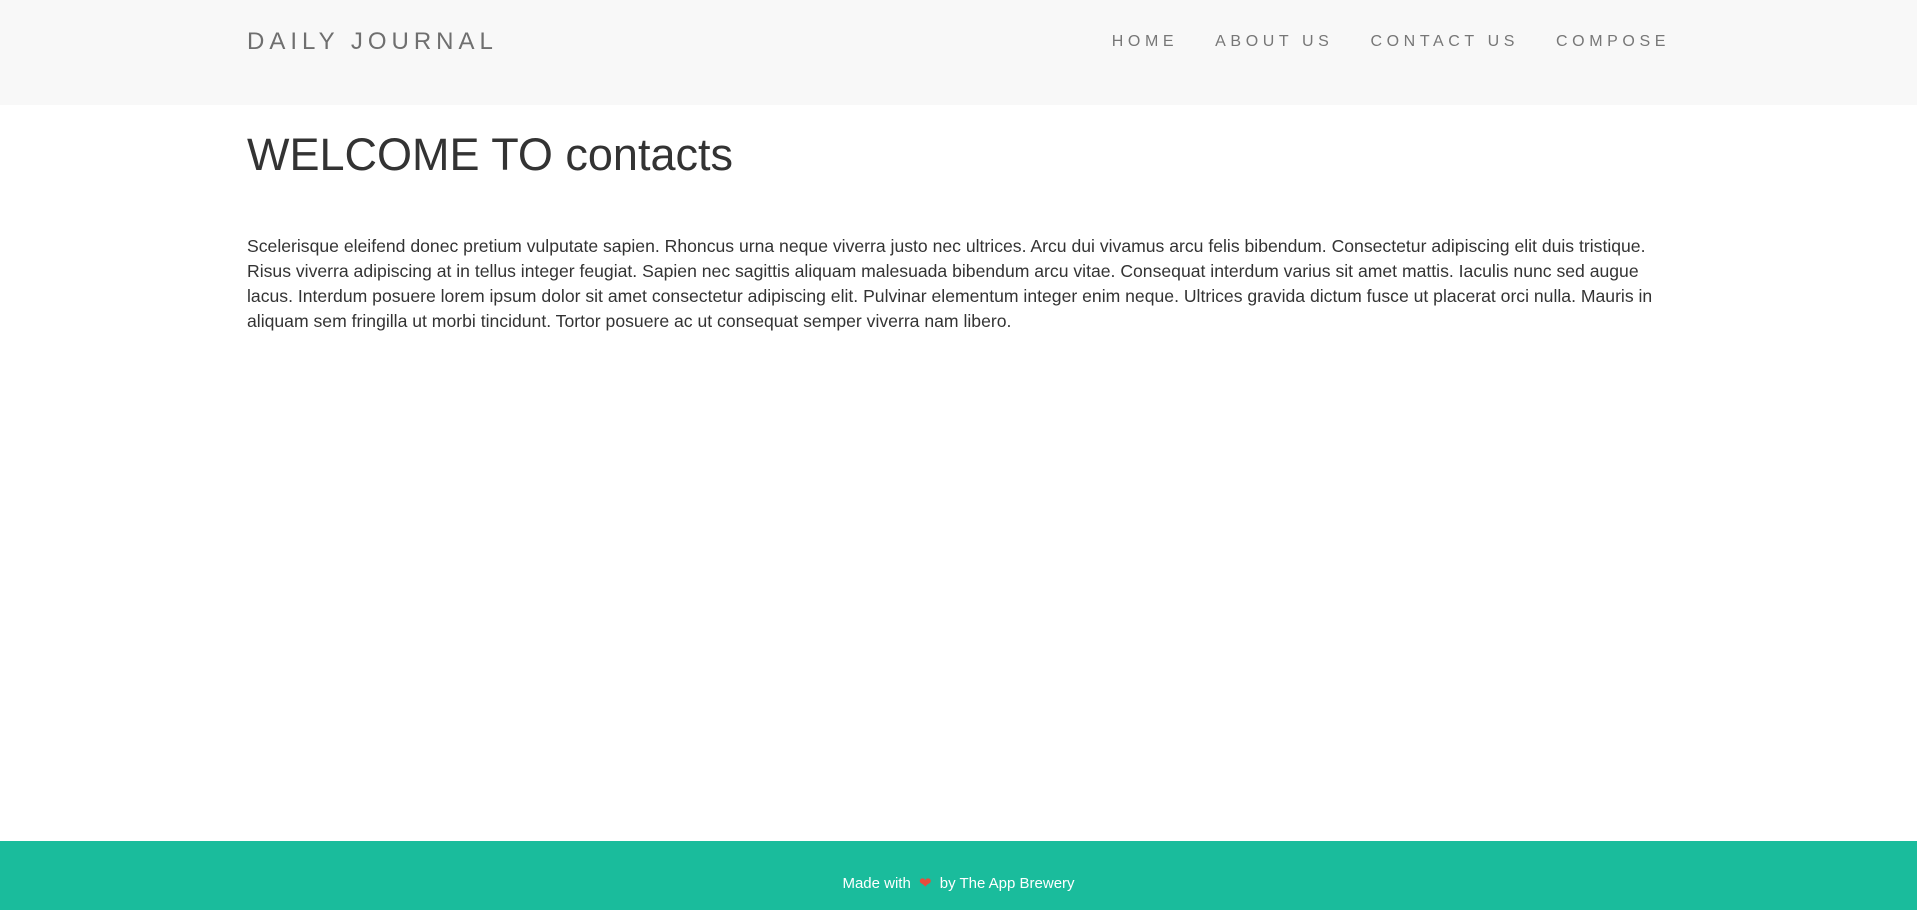  Describe the element at coordinates (490, 154) in the screenshot. I see `page-title: WELCOME TO contacts` at that location.